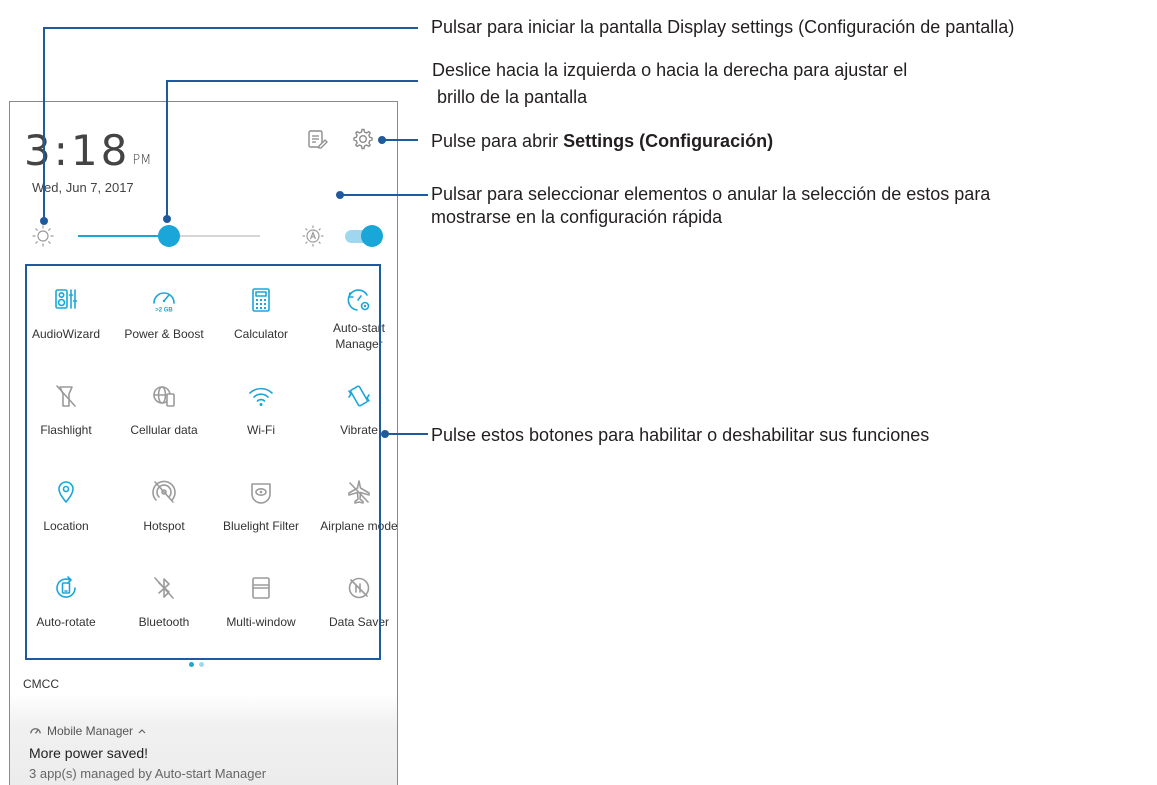 The height and width of the screenshot is (785, 1157). Describe the element at coordinates (230, 28) in the screenshot. I see `callout-line-display-horizontal` at that location.